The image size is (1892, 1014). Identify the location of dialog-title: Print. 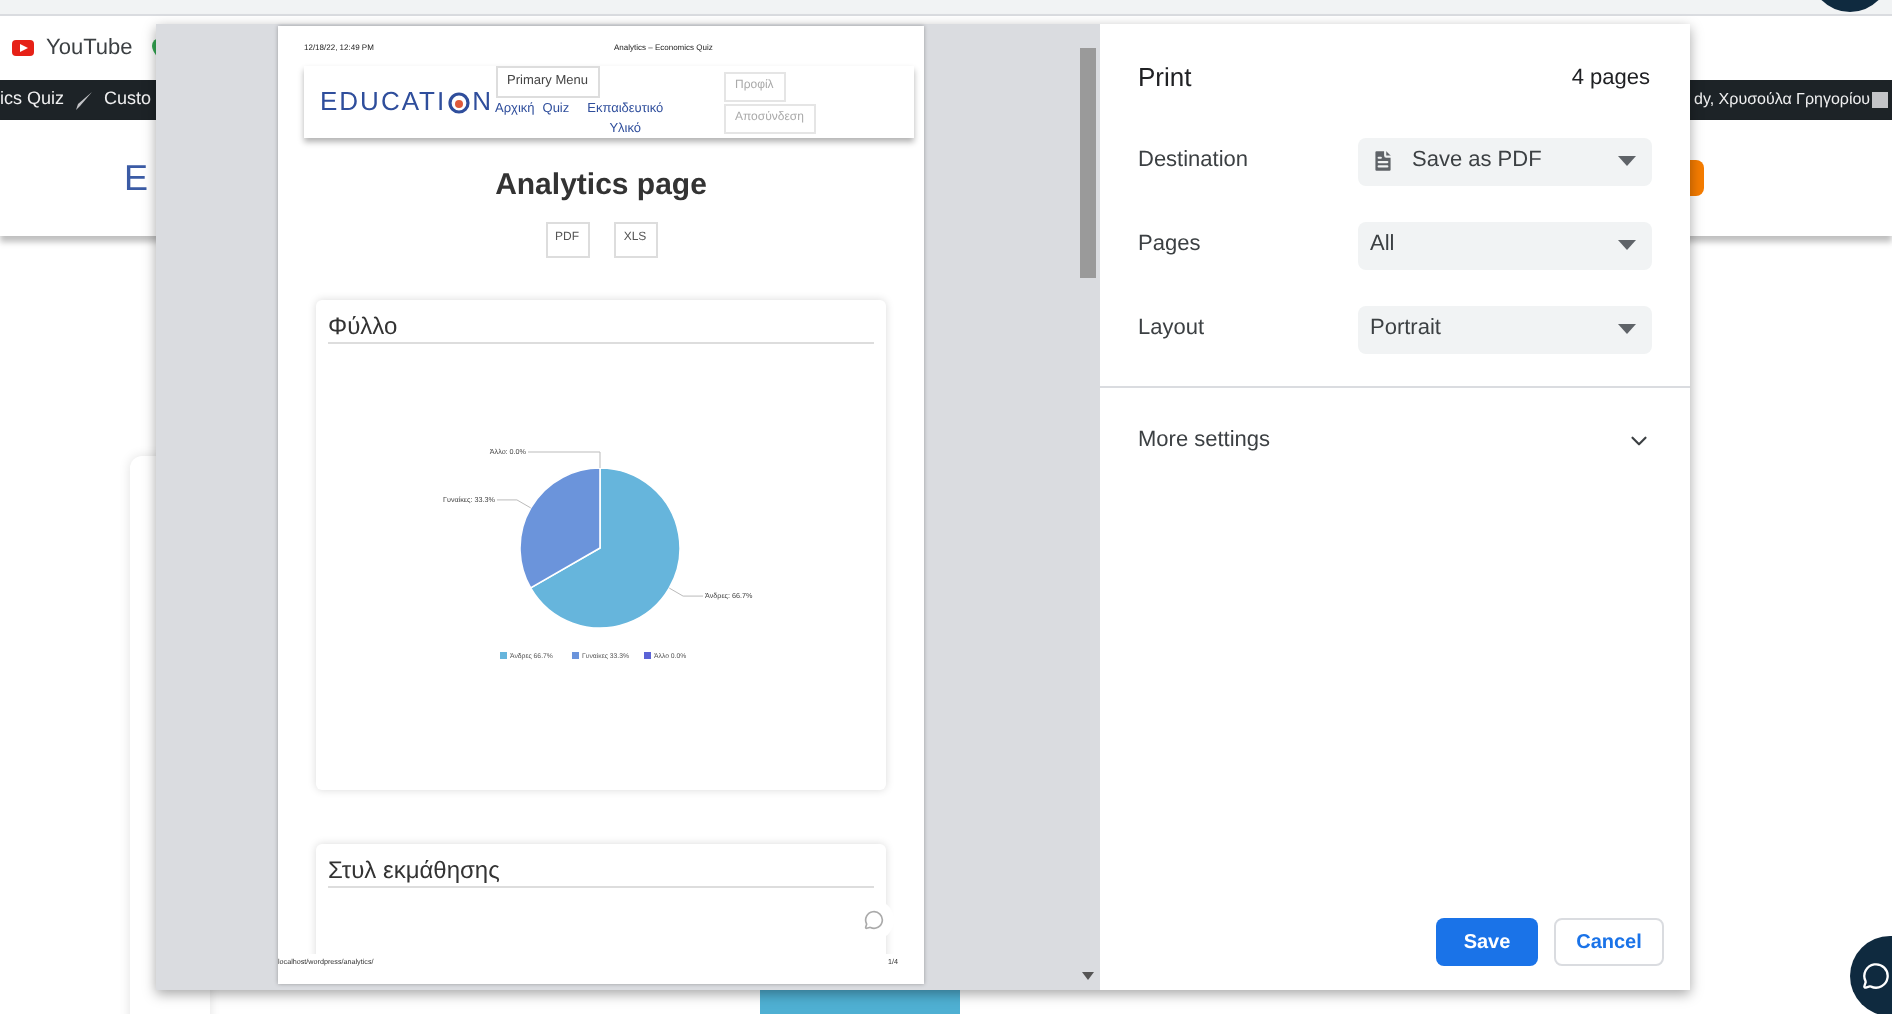
(1165, 78).